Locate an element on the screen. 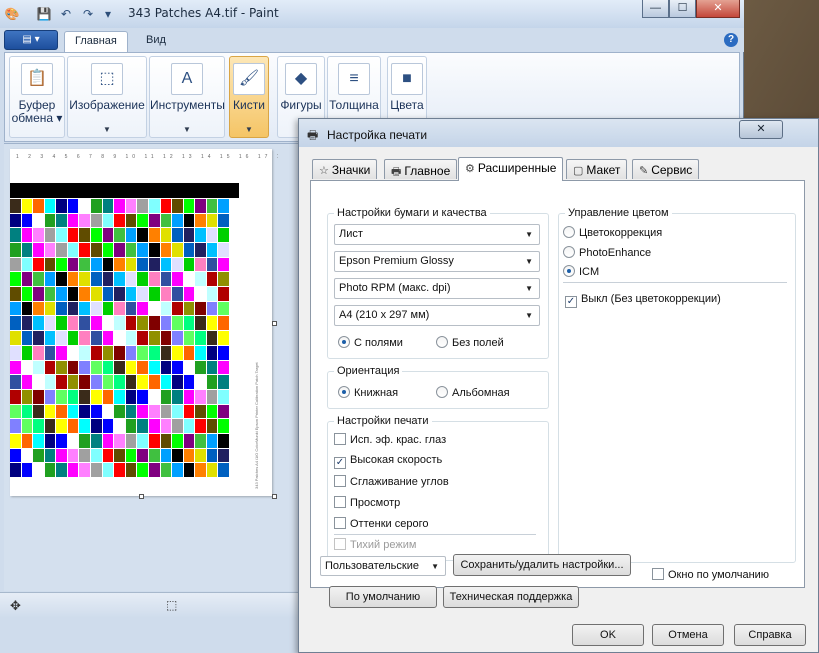  quality-select: Photo RPM (макс. dpi) ▼ is located at coordinates (437, 288).